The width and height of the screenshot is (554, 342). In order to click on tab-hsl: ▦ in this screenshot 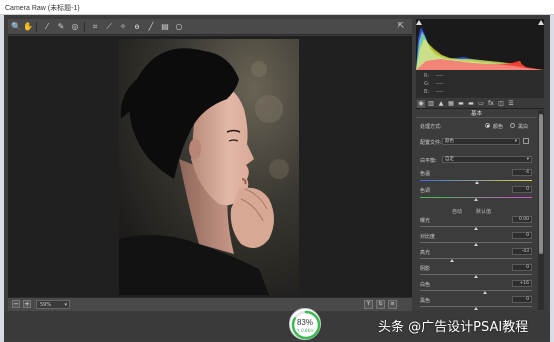, I will do `click(451, 104)`.